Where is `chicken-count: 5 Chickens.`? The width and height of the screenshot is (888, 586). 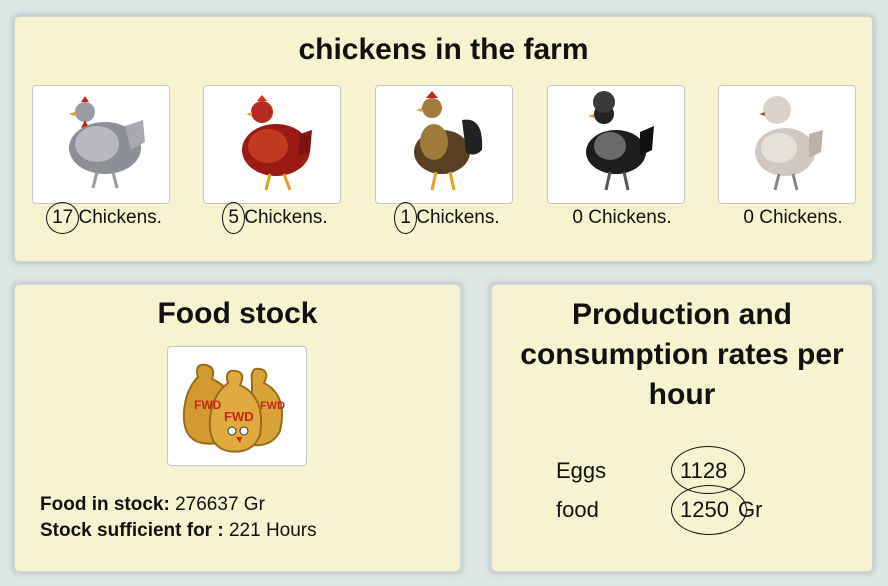 chicken-count: 5 Chickens. is located at coordinates (278, 218).